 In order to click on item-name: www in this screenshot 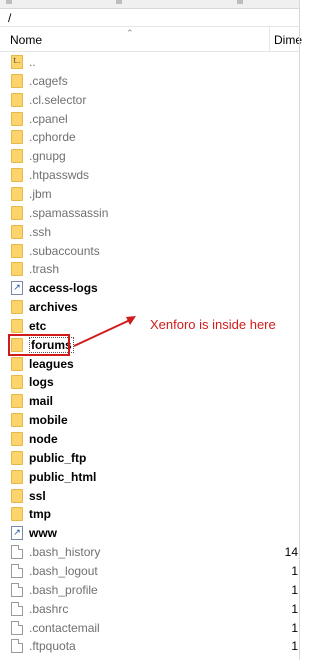, I will do `click(43, 533)`.